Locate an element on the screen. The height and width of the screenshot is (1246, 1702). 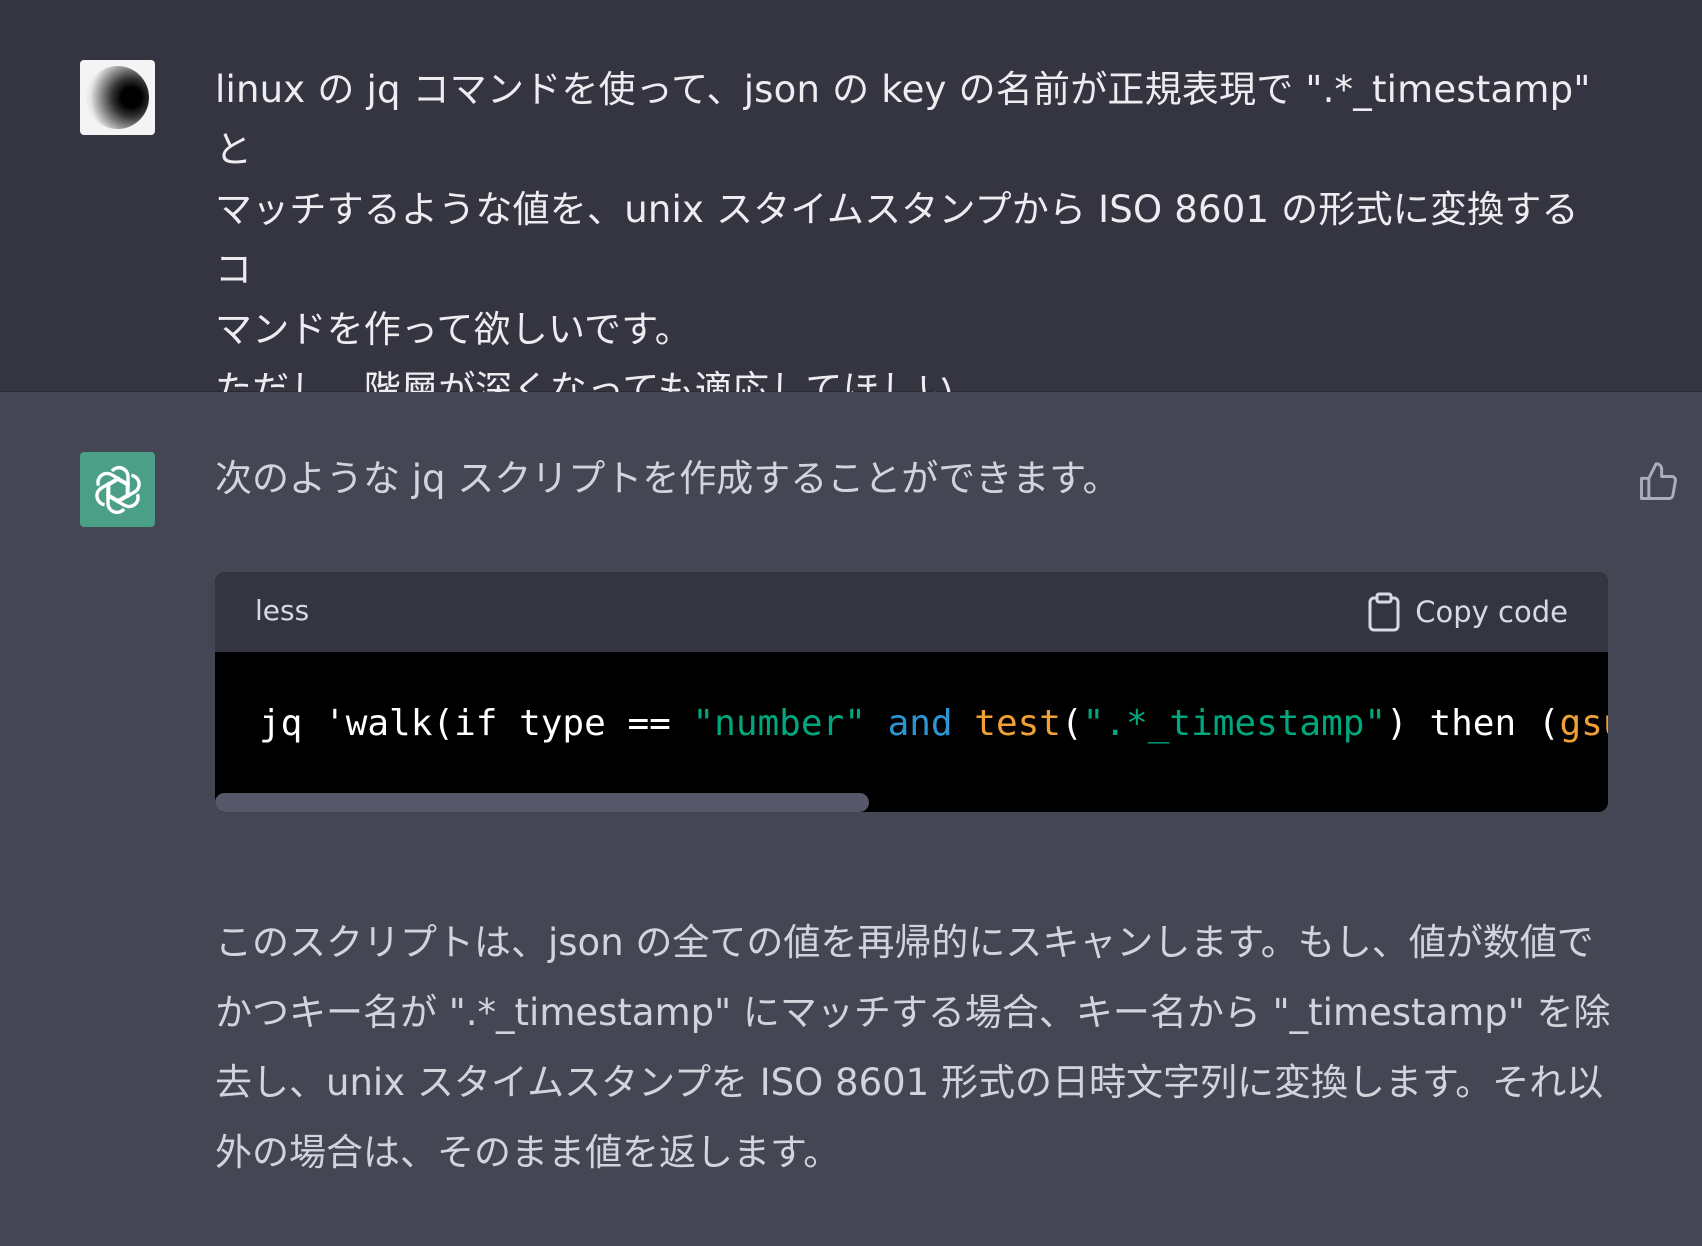
clipboard-icon is located at coordinates (1384, 612).